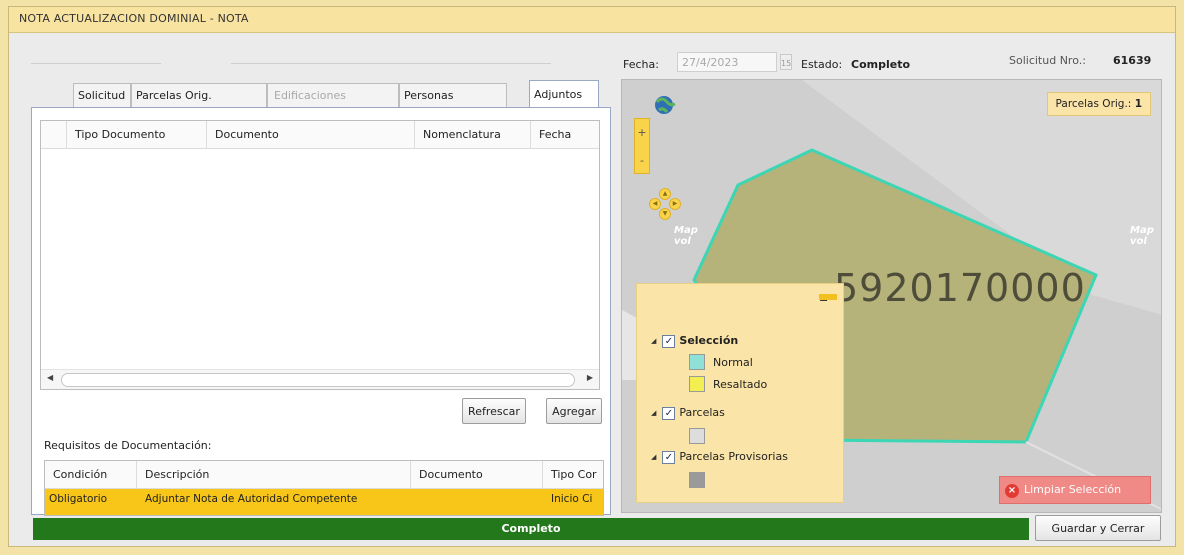  I want to click on requisitos-label: Requisitos de Documentación:, so click(128, 445).